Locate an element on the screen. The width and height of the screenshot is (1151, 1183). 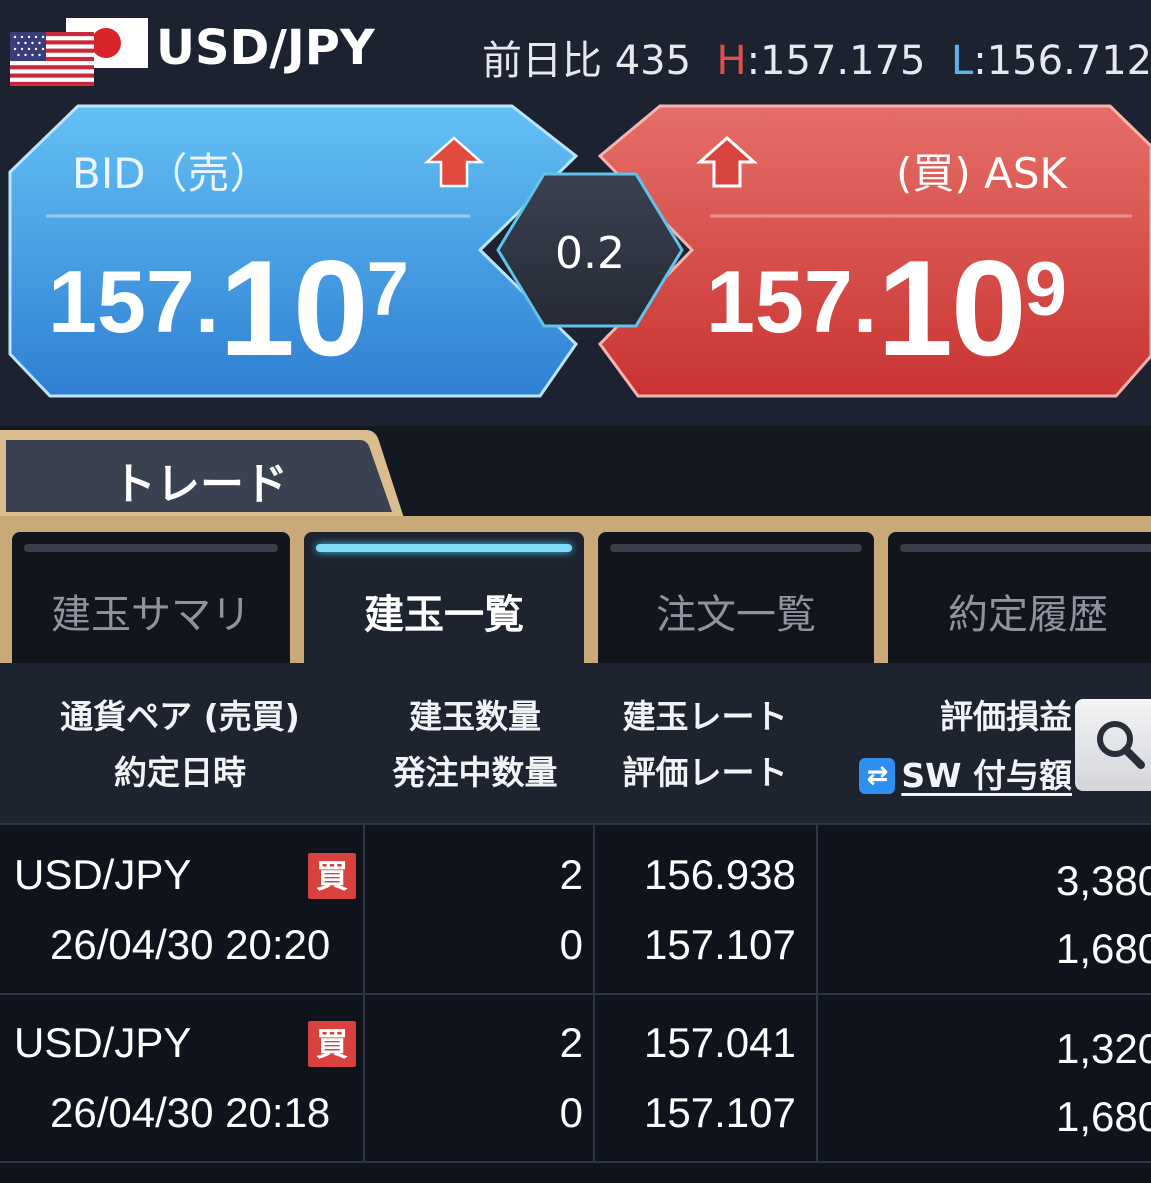
daily-stats: 前日比 435 H:157.175 L:156.712 is located at coordinates (816, 61).